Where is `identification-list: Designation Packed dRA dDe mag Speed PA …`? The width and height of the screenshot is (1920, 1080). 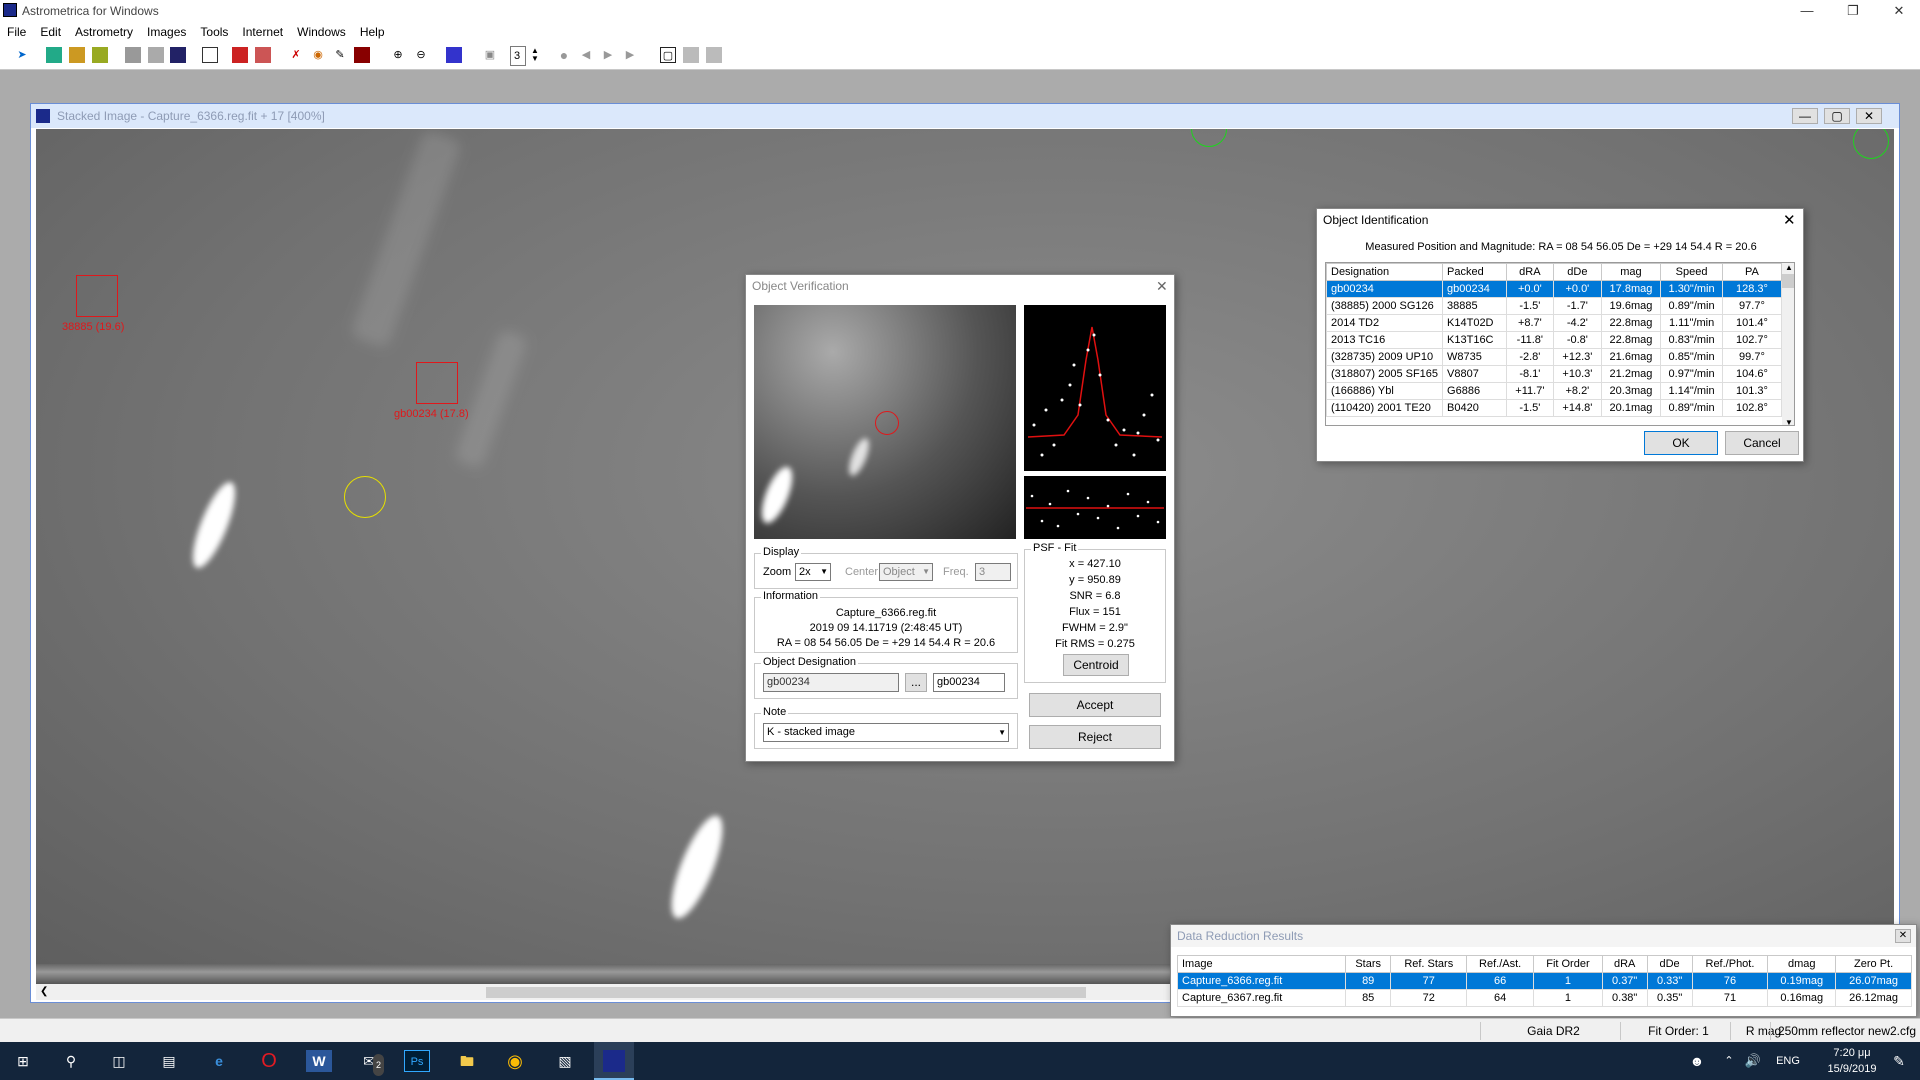
identification-list: Designation Packed dRA dDe mag Speed PA … is located at coordinates (1560, 344).